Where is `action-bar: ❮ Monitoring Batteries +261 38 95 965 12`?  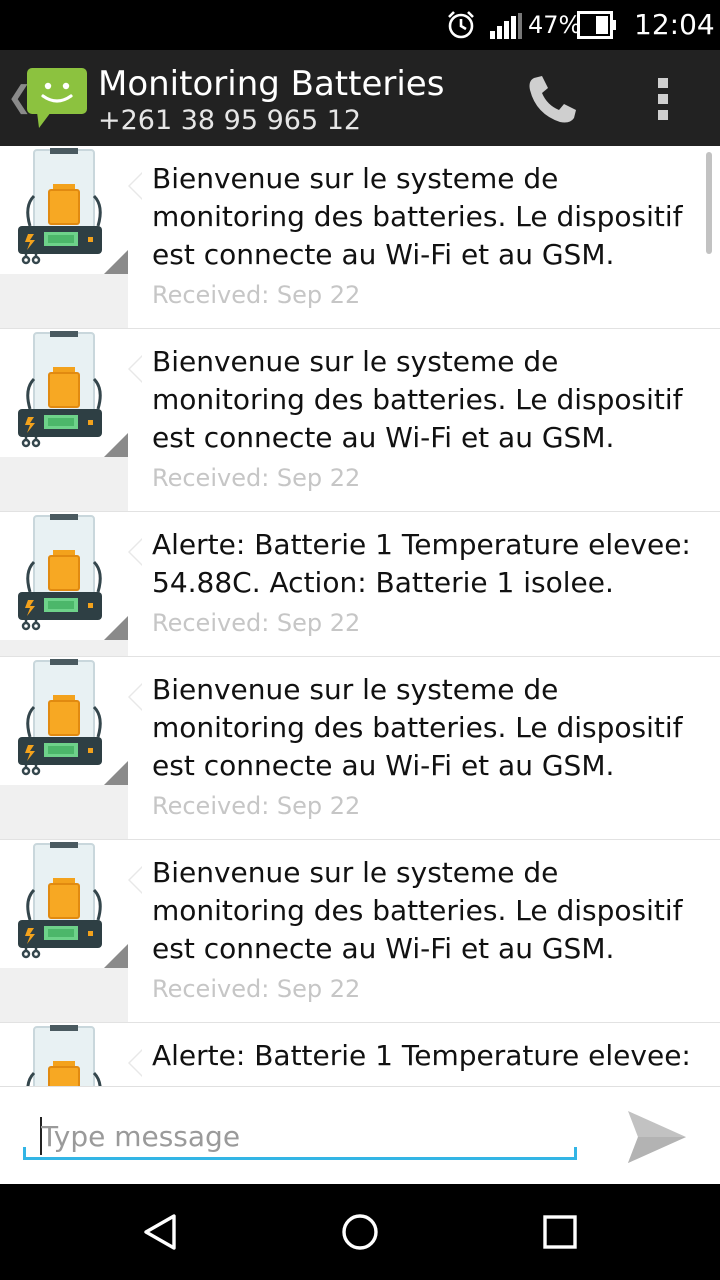
action-bar: ❮ Monitoring Batteries +261 38 95 965 12 is located at coordinates (360, 98).